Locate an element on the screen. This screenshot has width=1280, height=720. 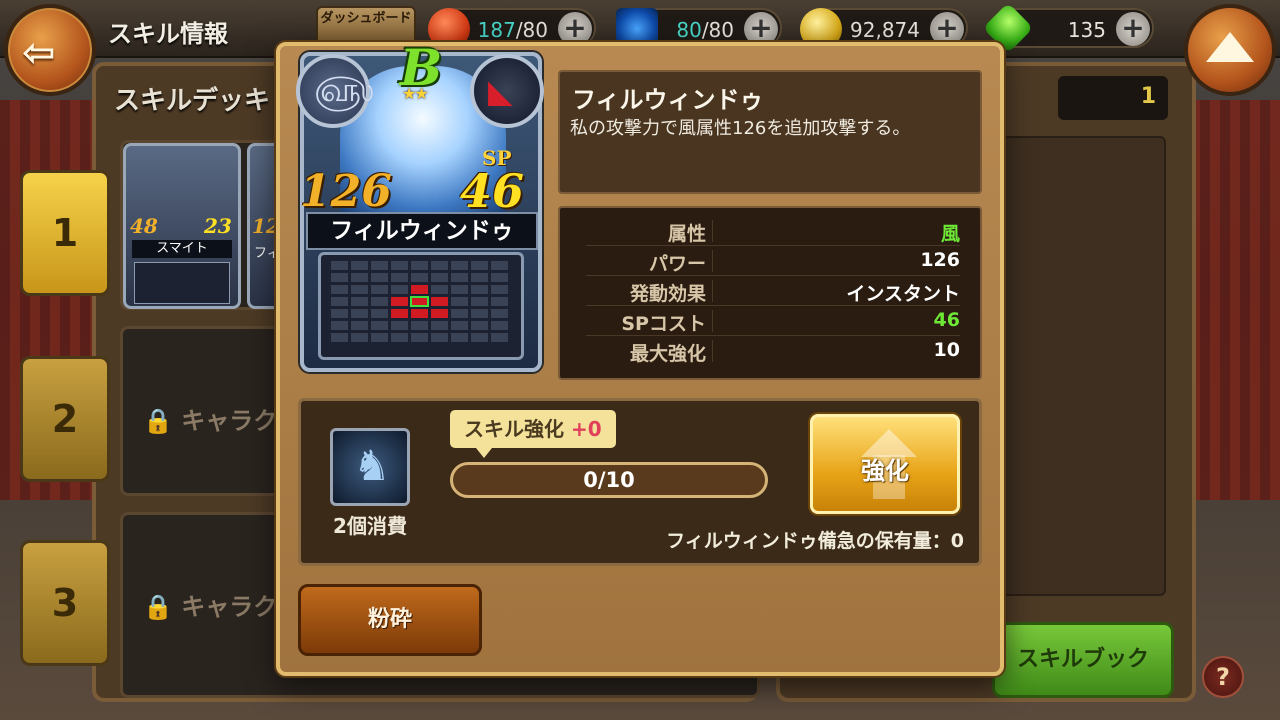
stat-row-sp-cost: SPコスト 46 is located at coordinates (773, 321).